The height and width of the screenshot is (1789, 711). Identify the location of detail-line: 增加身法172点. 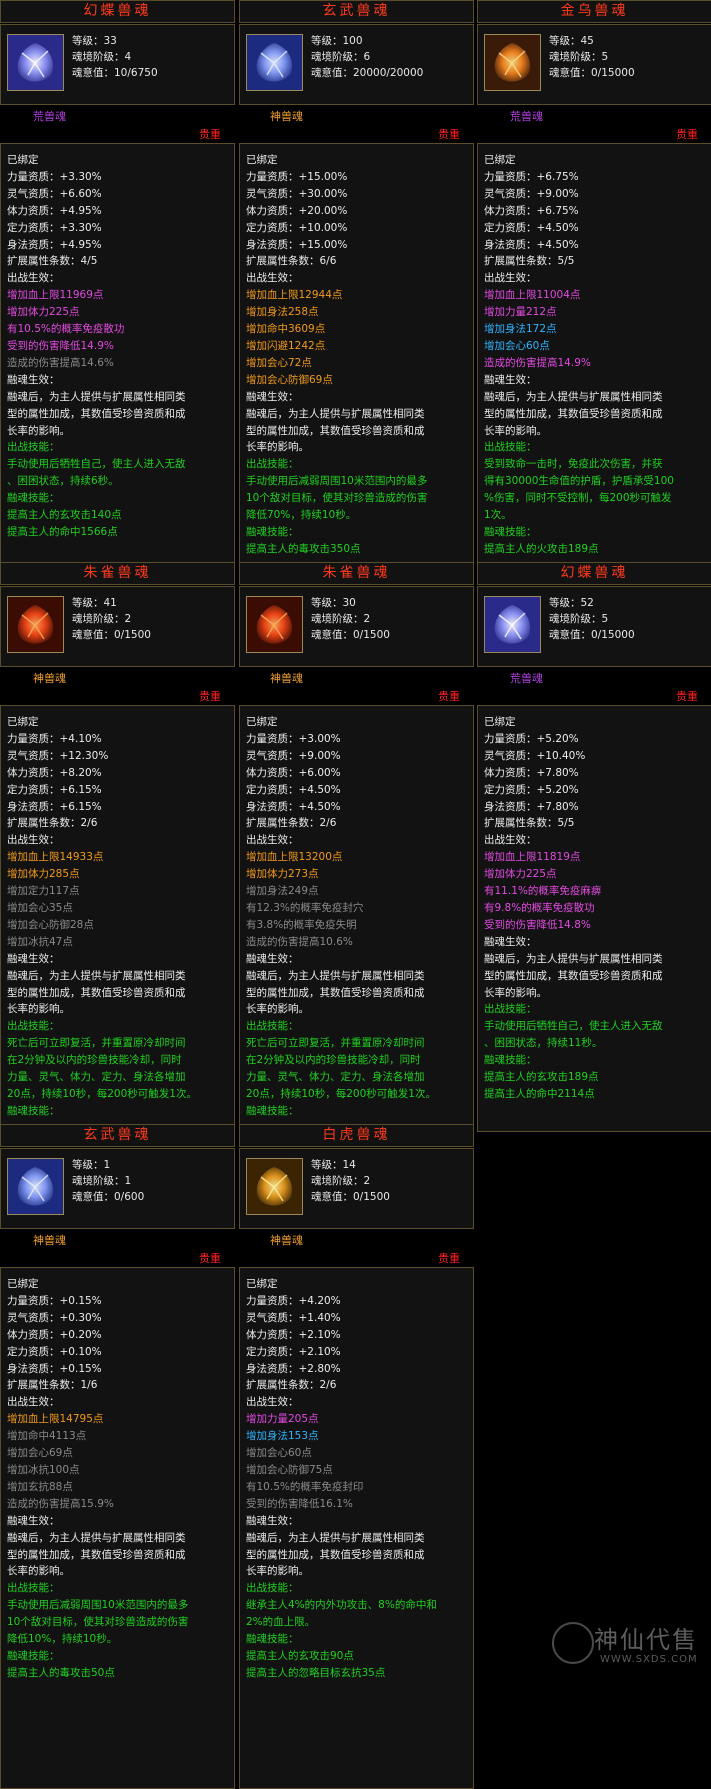
(520, 329).